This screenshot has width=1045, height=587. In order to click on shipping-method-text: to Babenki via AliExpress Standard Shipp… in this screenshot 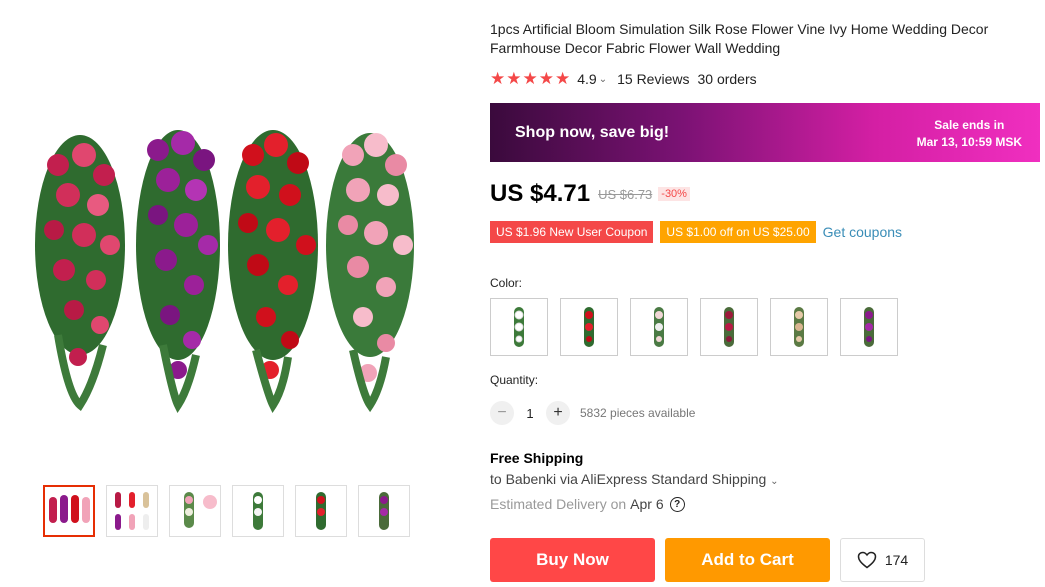, I will do `click(628, 479)`.